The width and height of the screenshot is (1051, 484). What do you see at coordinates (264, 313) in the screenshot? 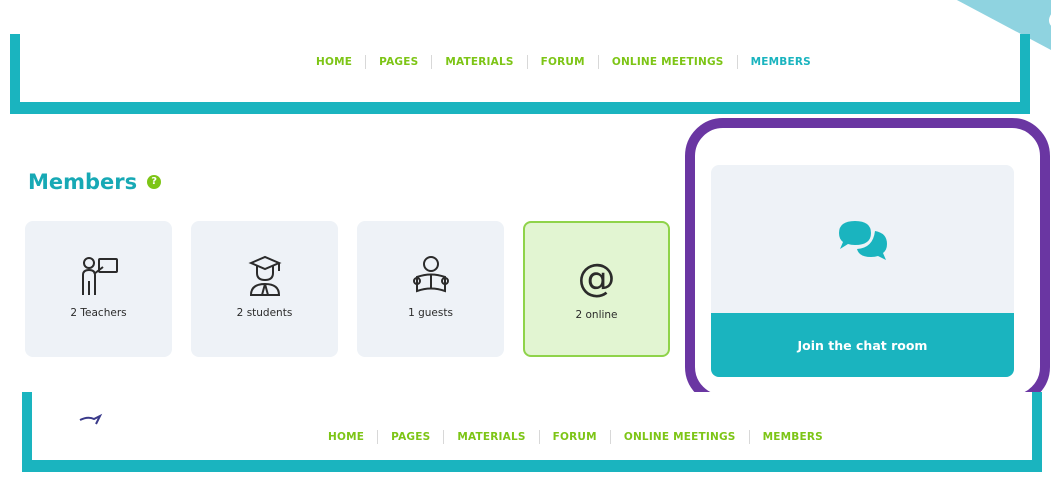
I see `students-count: 2 students` at bounding box center [264, 313].